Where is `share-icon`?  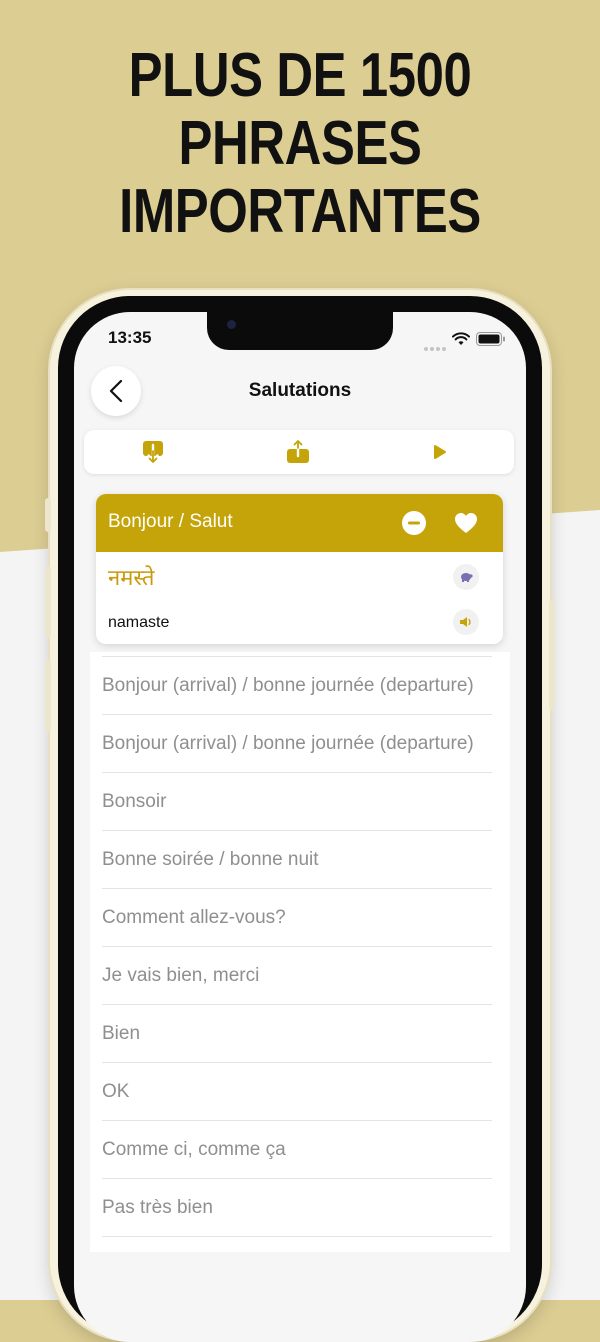 share-icon is located at coordinates (298, 451).